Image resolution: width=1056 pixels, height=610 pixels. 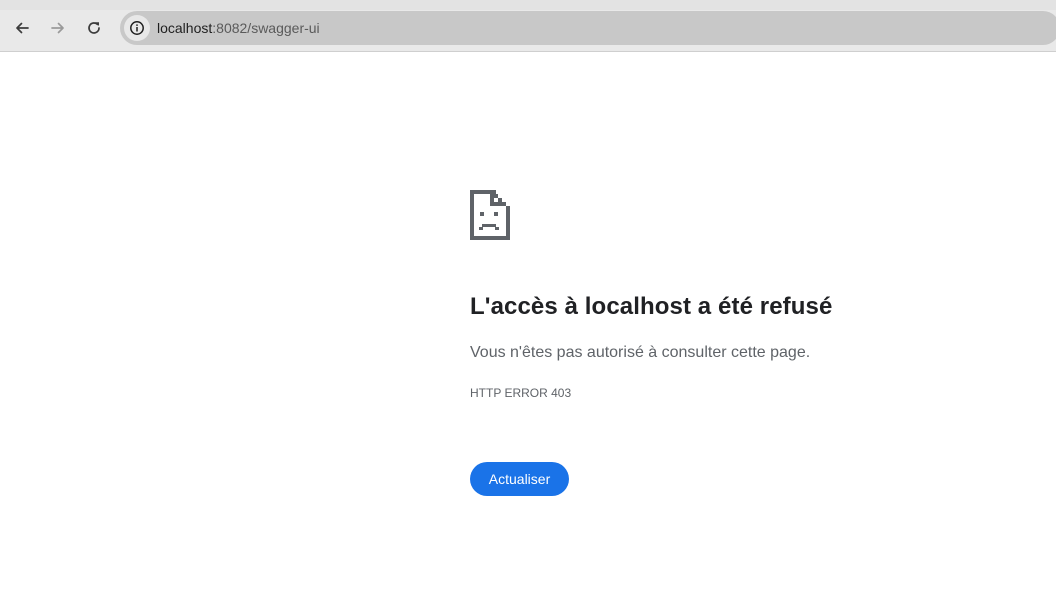 I want to click on arrow-right-icon, so click(x=57, y=28).